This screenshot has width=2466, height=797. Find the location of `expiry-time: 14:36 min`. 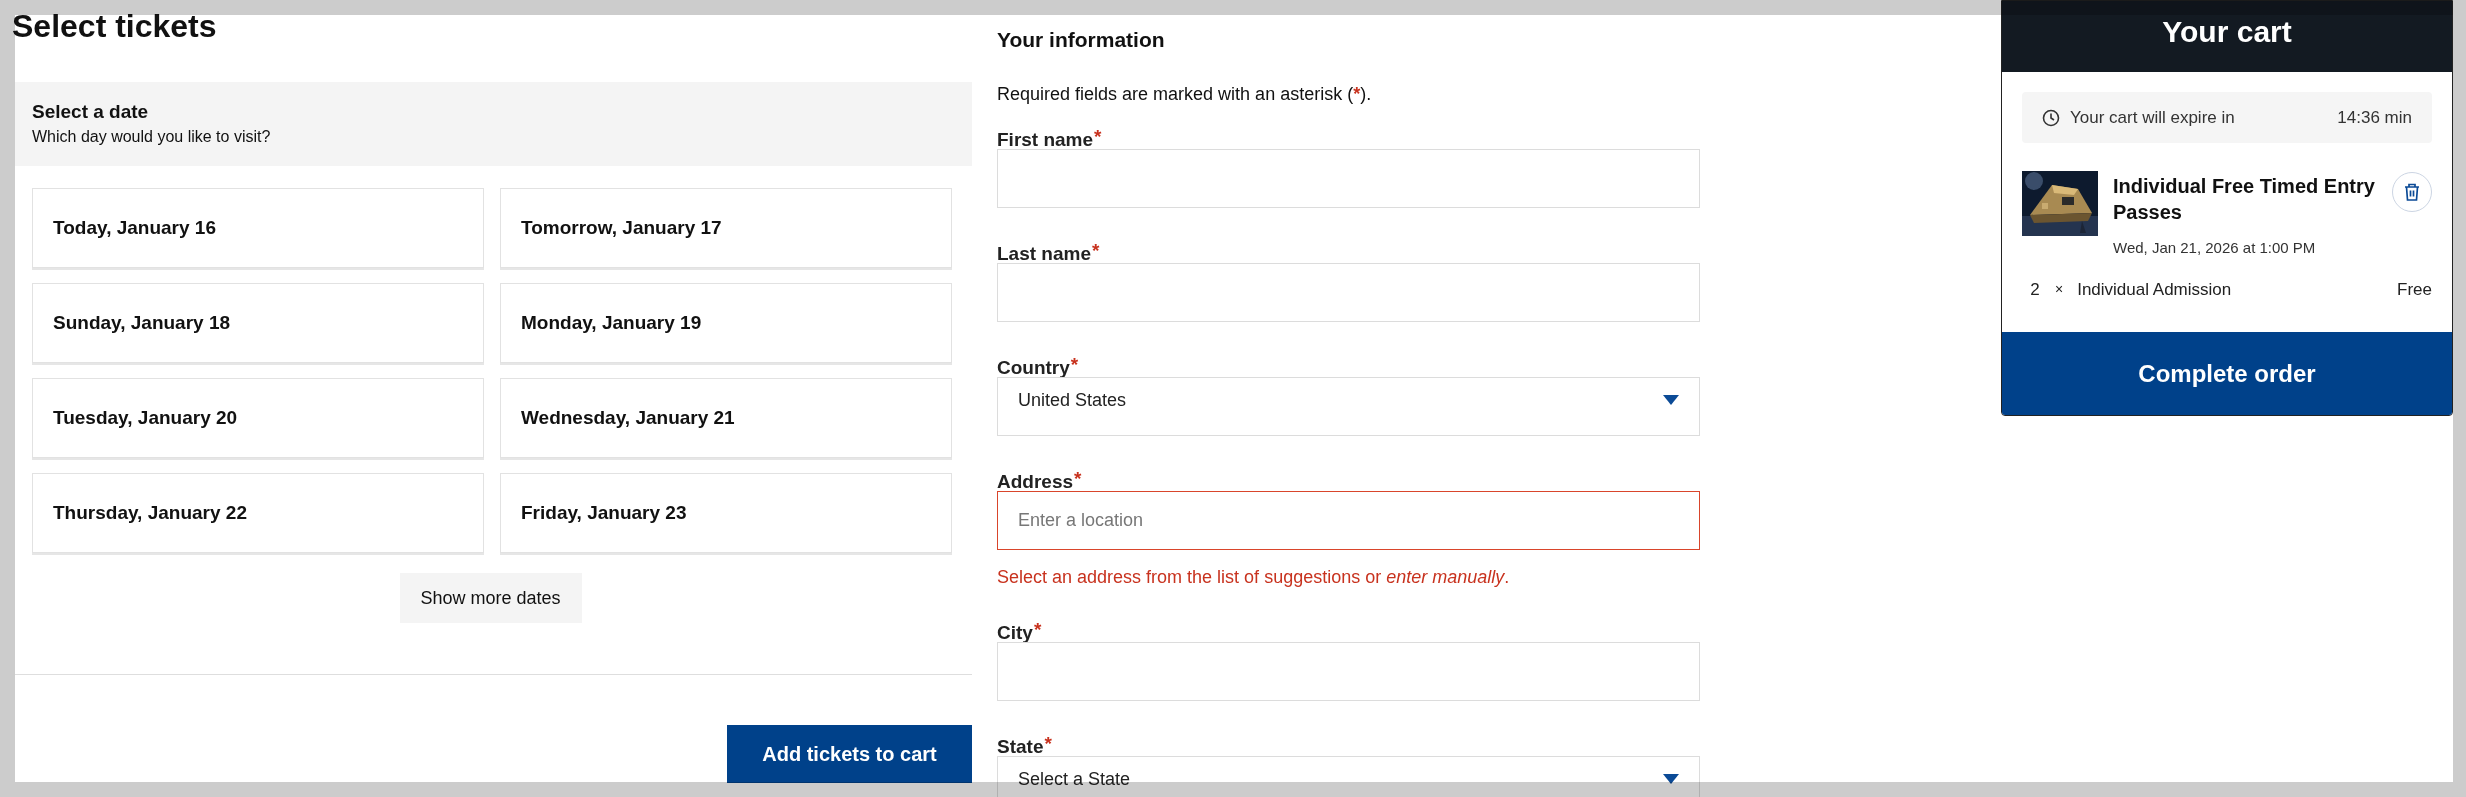

expiry-time: 14:36 min is located at coordinates (2374, 117).